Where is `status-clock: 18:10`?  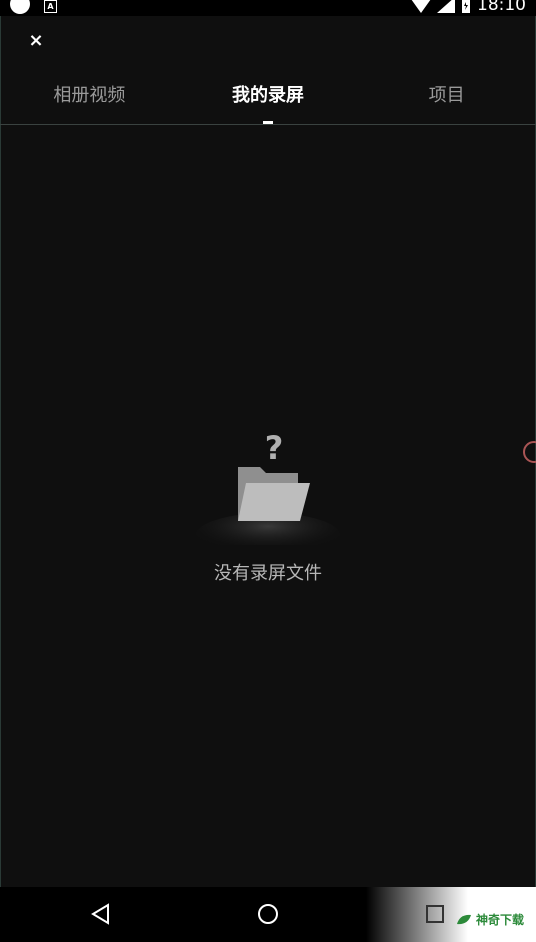 status-clock: 18:10 is located at coordinates (501, 7).